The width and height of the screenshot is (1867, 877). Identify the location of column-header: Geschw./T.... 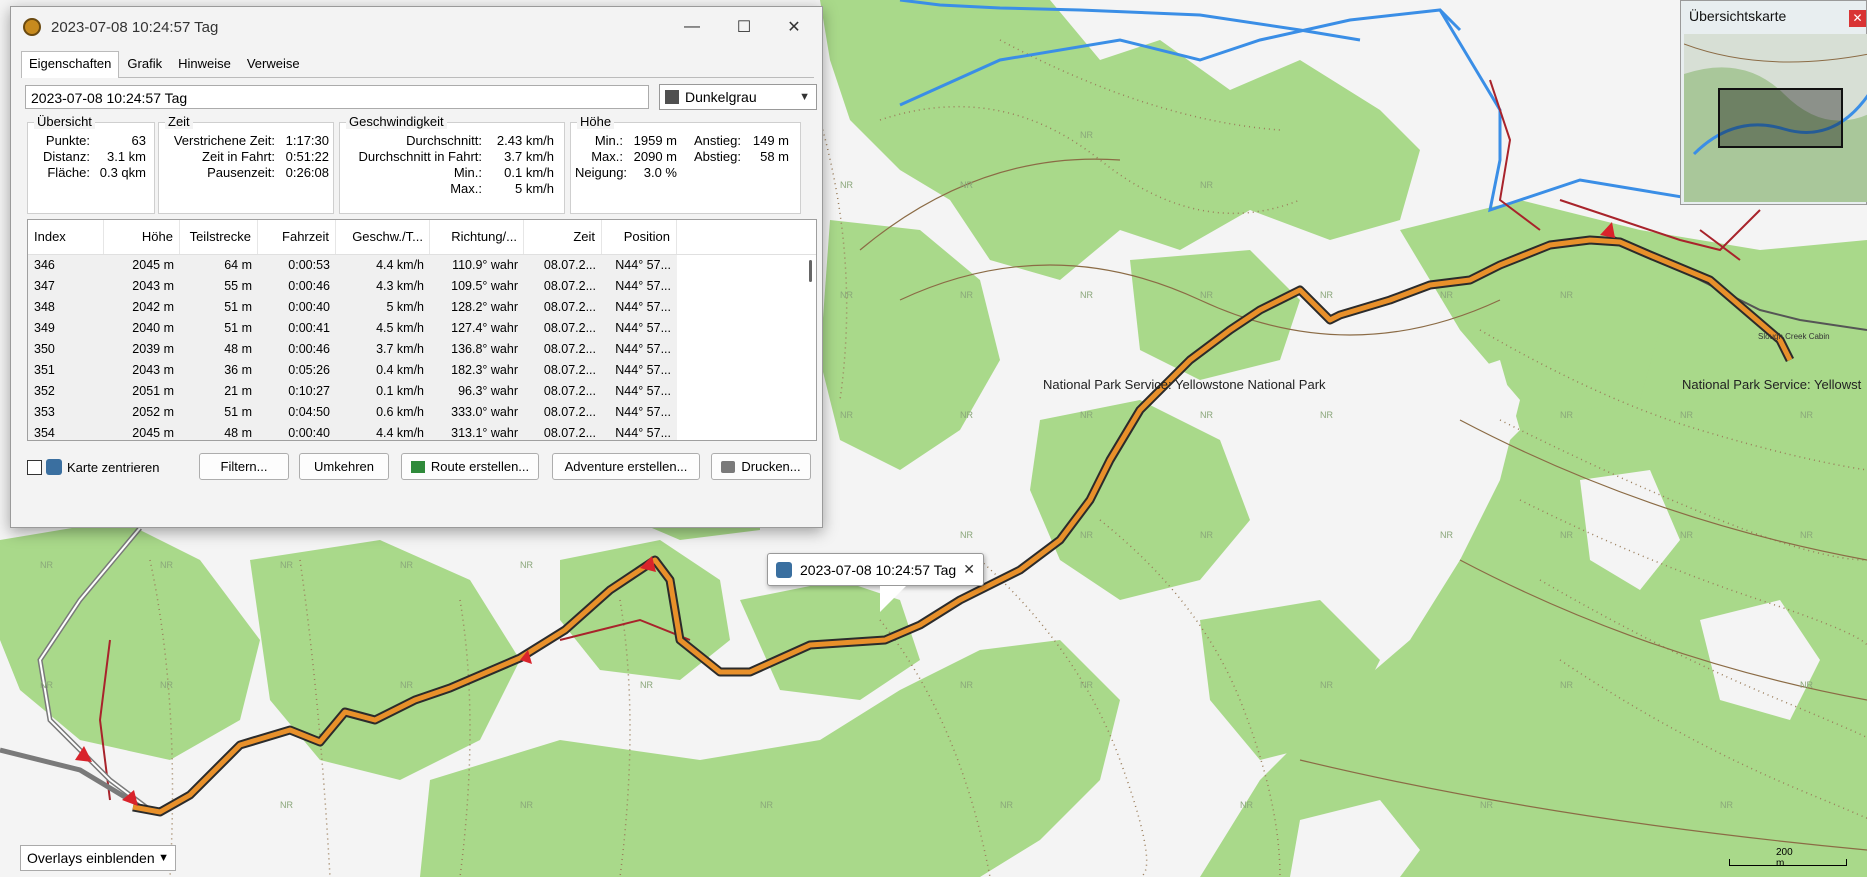
(383, 237).